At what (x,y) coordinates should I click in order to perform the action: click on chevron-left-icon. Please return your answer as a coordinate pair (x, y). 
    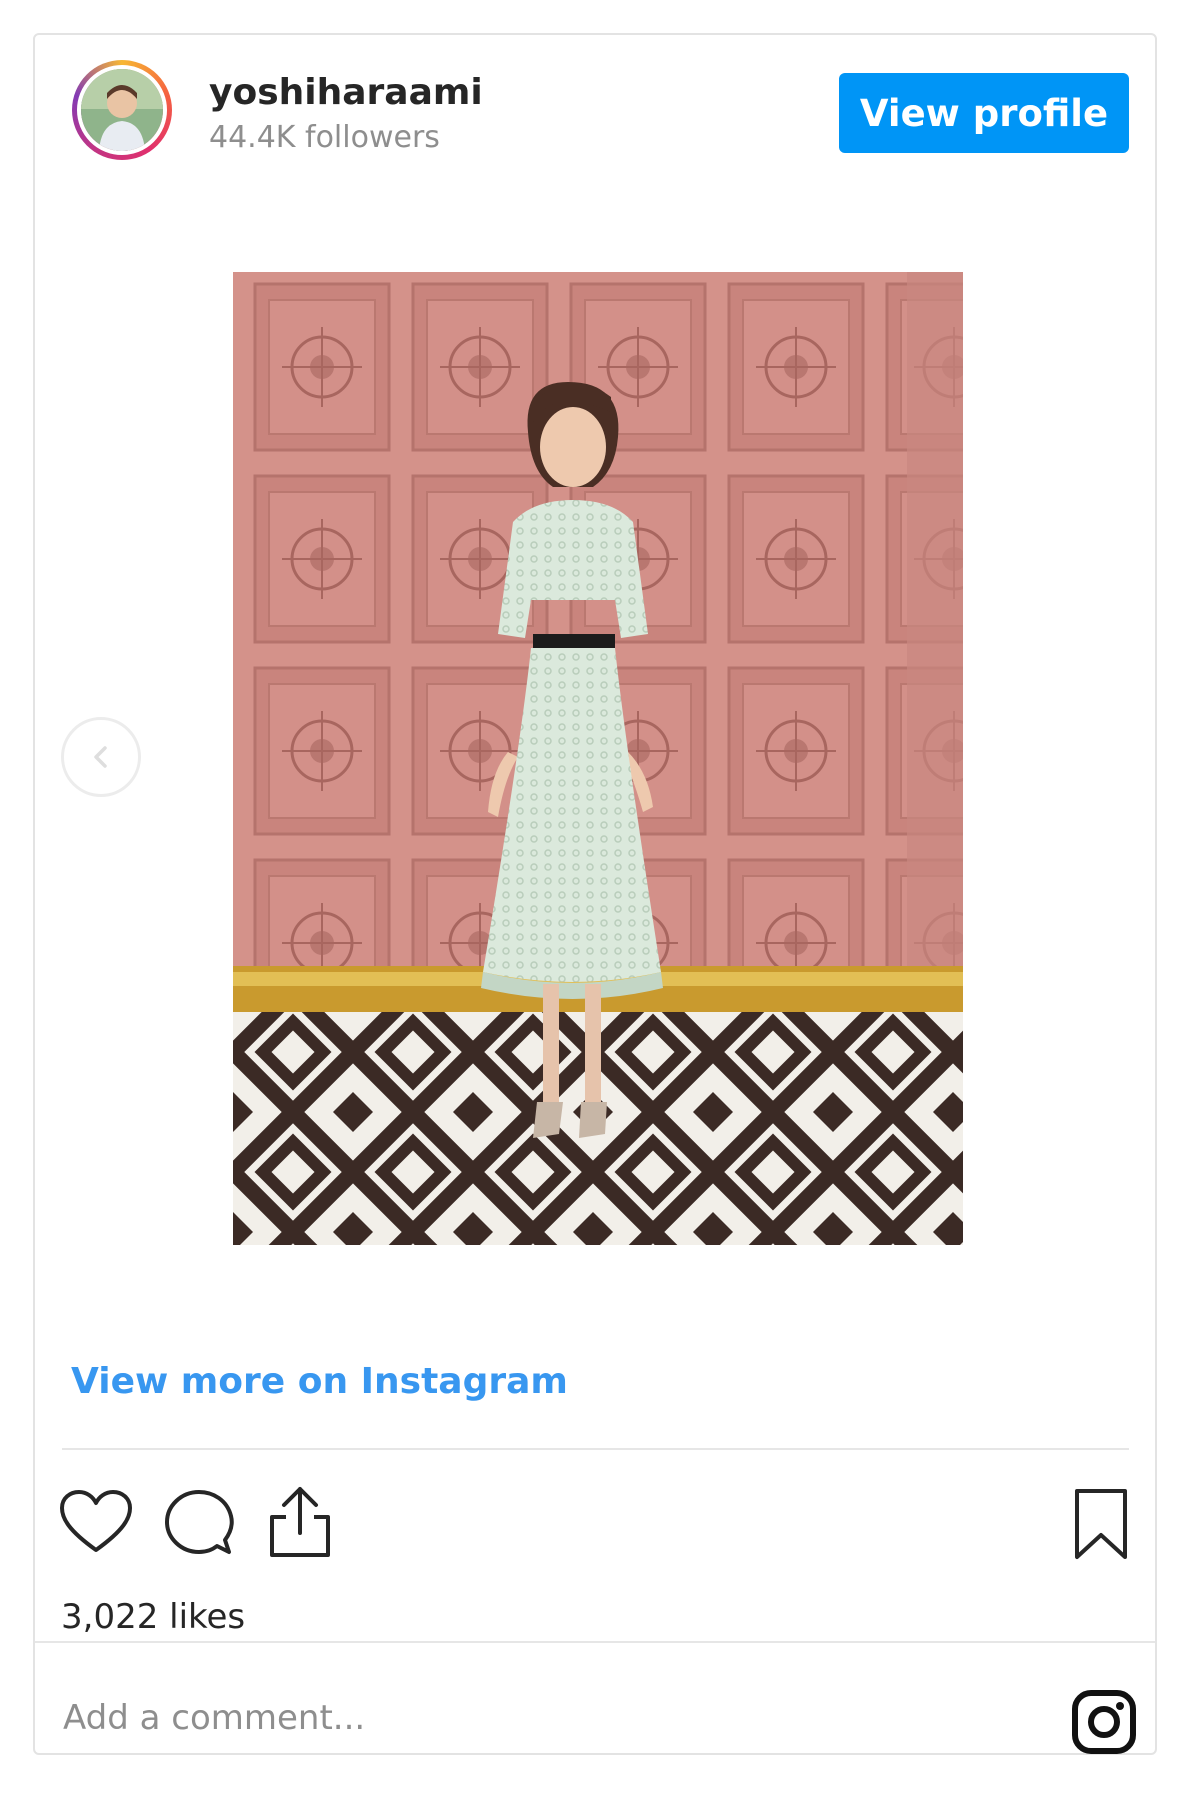
    Looking at the image, I should click on (100, 757).